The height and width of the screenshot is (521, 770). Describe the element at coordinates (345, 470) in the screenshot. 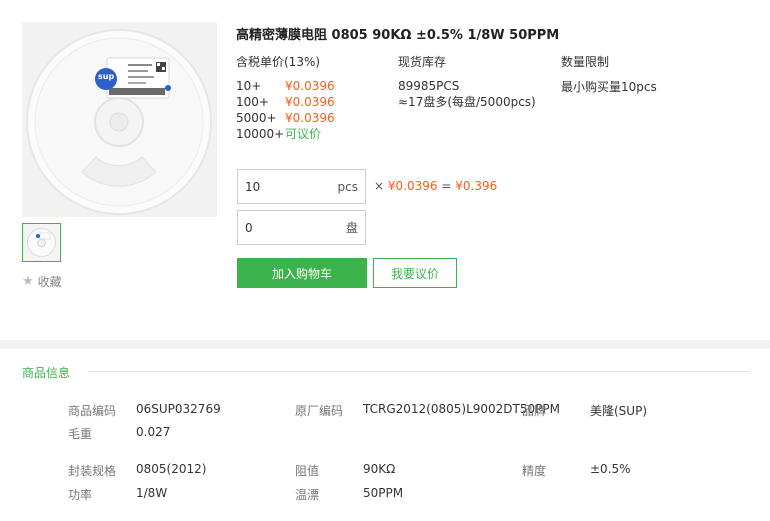

I see `spec-item: 阻值 90KΩ` at that location.